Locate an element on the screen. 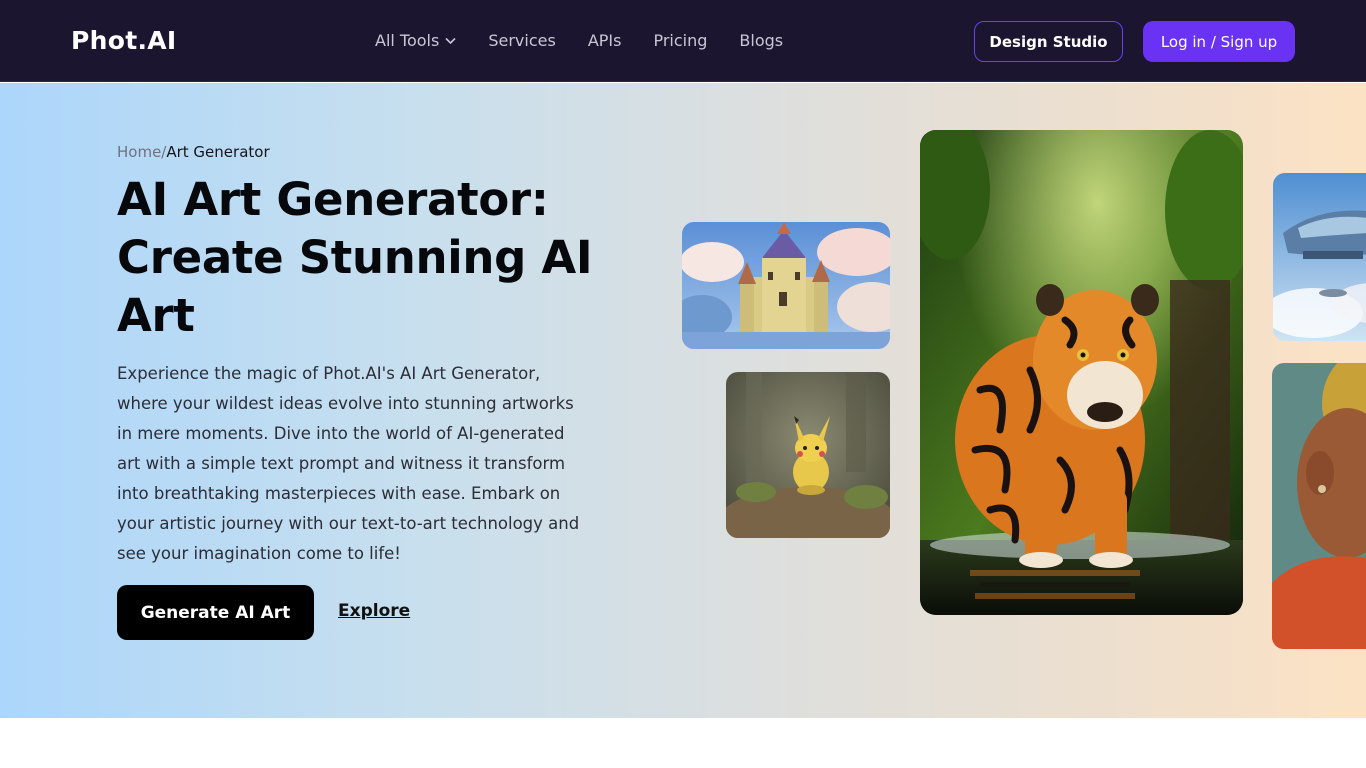 The width and height of the screenshot is (1366, 768). title-line-1: AI Art Generator: is located at coordinates (333, 199).